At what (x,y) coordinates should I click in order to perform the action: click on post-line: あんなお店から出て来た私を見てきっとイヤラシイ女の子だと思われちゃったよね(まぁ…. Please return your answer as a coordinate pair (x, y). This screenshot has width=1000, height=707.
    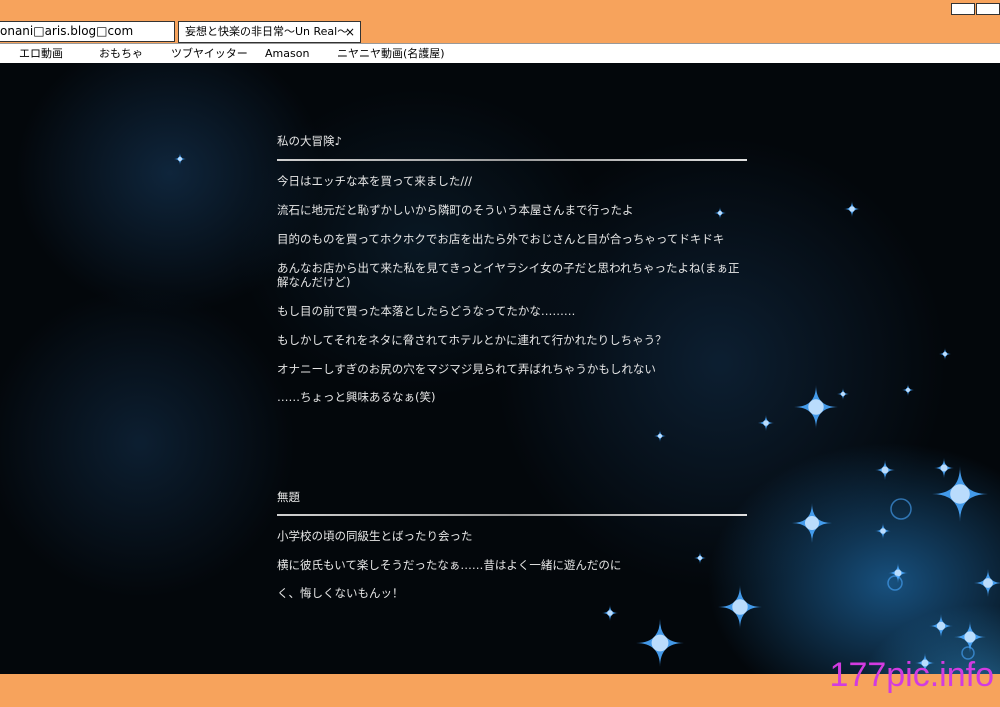
    Looking at the image, I should click on (508, 275).